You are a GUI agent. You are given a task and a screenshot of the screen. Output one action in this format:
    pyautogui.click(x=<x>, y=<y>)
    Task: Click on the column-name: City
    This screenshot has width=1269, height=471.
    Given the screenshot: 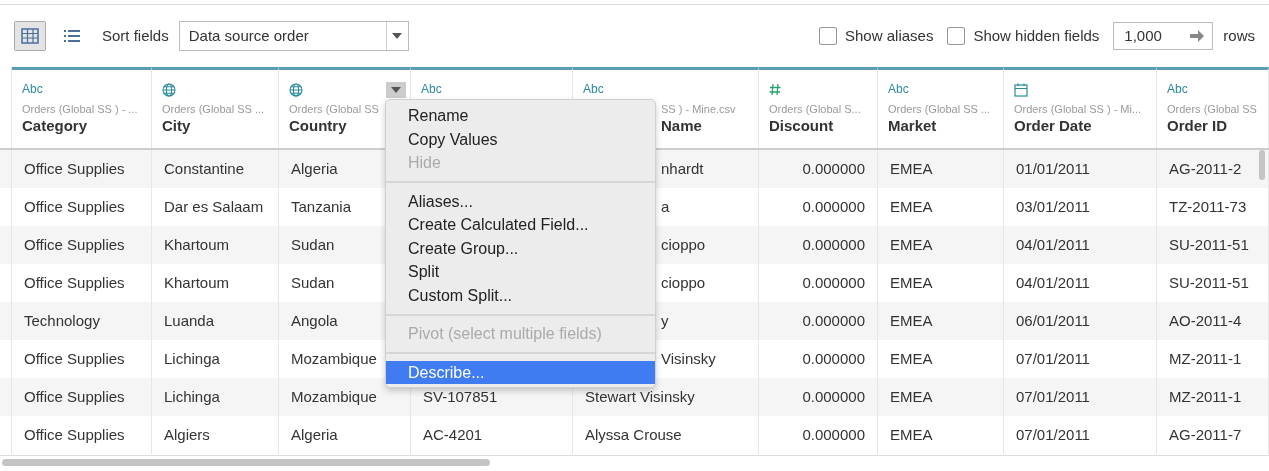 What is the action you would take?
    pyautogui.click(x=177, y=126)
    